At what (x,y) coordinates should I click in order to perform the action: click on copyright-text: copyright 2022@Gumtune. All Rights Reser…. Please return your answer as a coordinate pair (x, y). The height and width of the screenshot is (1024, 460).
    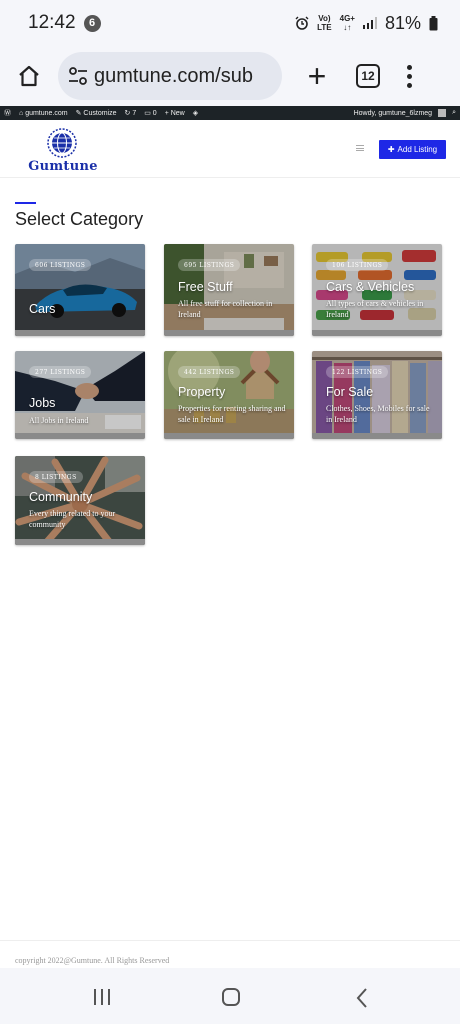
    Looking at the image, I should click on (92, 960).